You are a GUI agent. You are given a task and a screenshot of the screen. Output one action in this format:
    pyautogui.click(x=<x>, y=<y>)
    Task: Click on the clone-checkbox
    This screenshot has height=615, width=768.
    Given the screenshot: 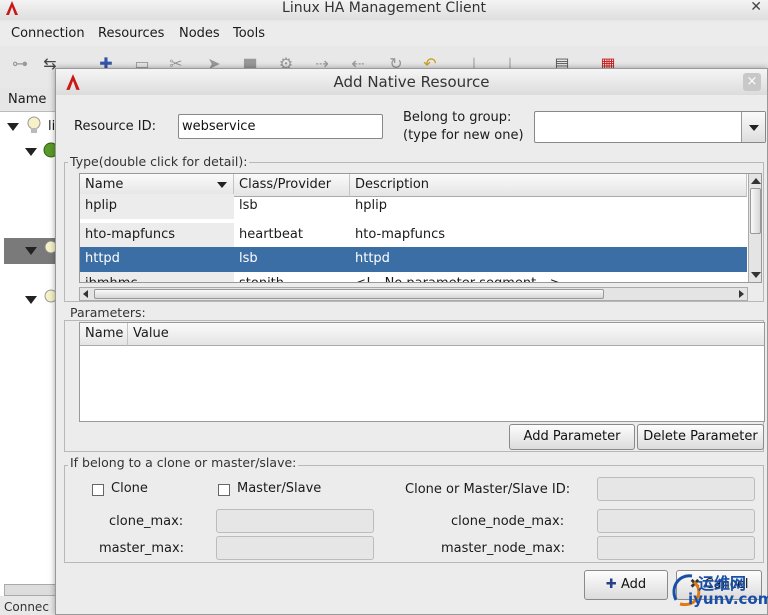 What is the action you would take?
    pyautogui.click(x=98, y=490)
    